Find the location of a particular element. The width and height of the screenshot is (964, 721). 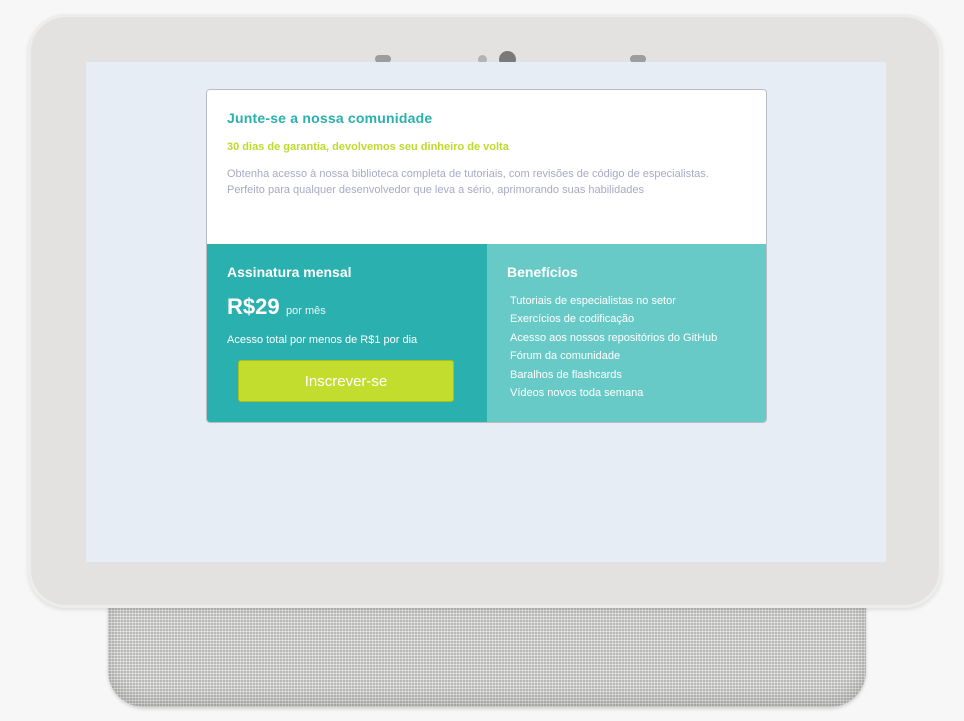

benefit-item: Vídeos novos toda semana is located at coordinates (577, 393).